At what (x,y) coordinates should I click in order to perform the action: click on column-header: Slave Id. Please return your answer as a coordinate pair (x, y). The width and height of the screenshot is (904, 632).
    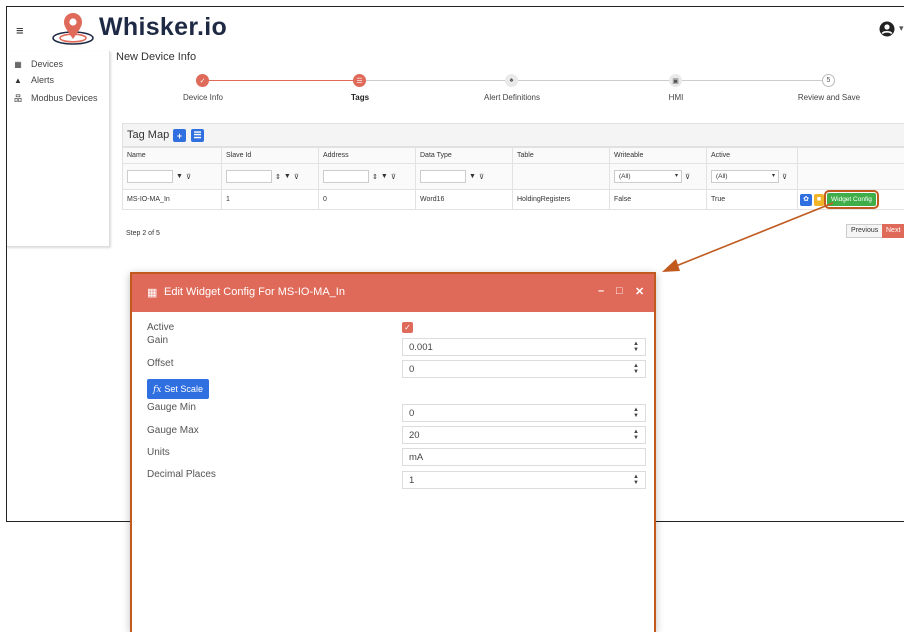
    Looking at the image, I should click on (270, 155).